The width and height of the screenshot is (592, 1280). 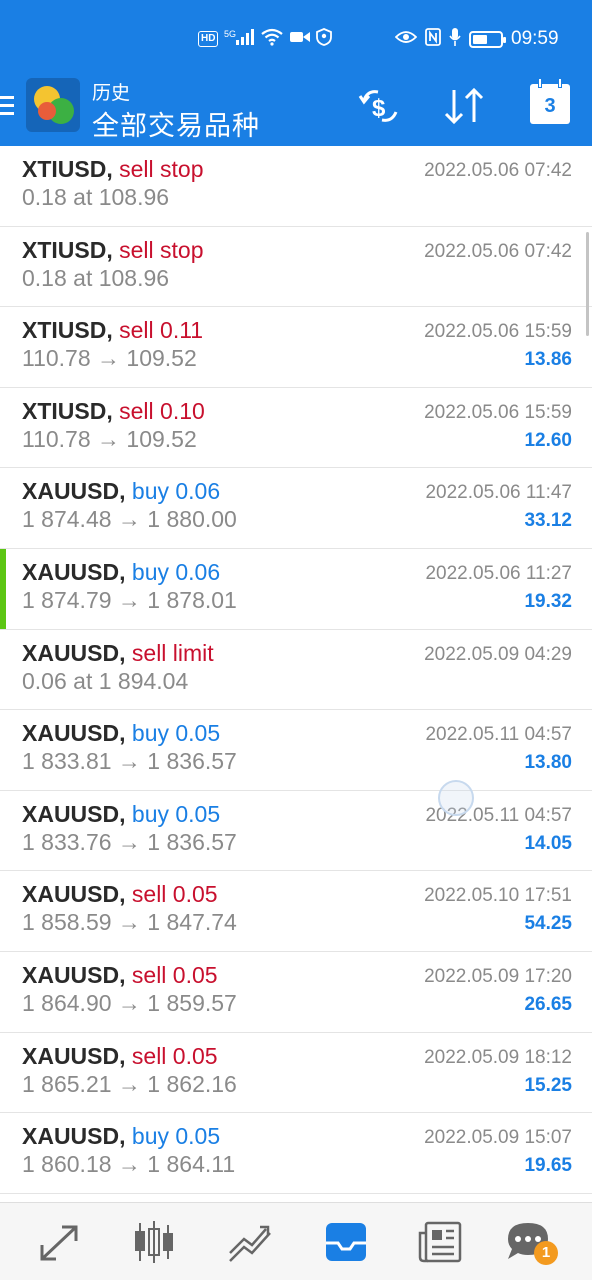 What do you see at coordinates (498, 493) in the screenshot?
I see `trade-date: 2022.05.06 11:47` at bounding box center [498, 493].